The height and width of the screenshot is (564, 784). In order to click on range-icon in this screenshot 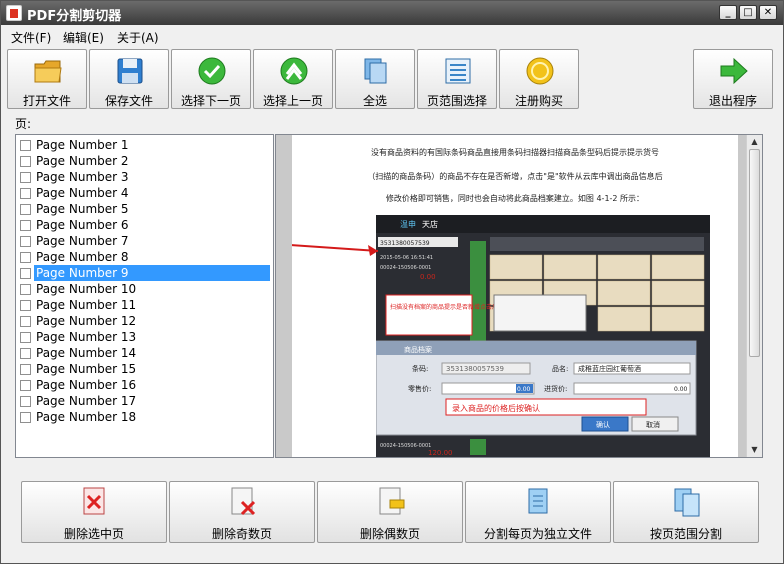, I will do `click(458, 71)`.